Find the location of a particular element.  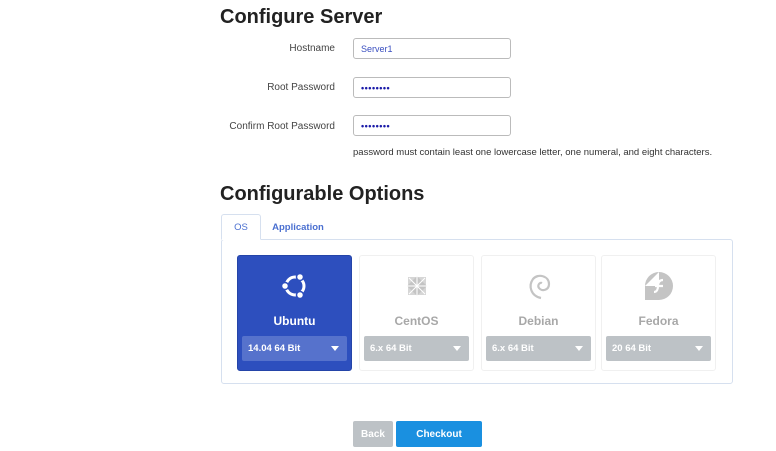

debian-icon is located at coordinates (539, 287).